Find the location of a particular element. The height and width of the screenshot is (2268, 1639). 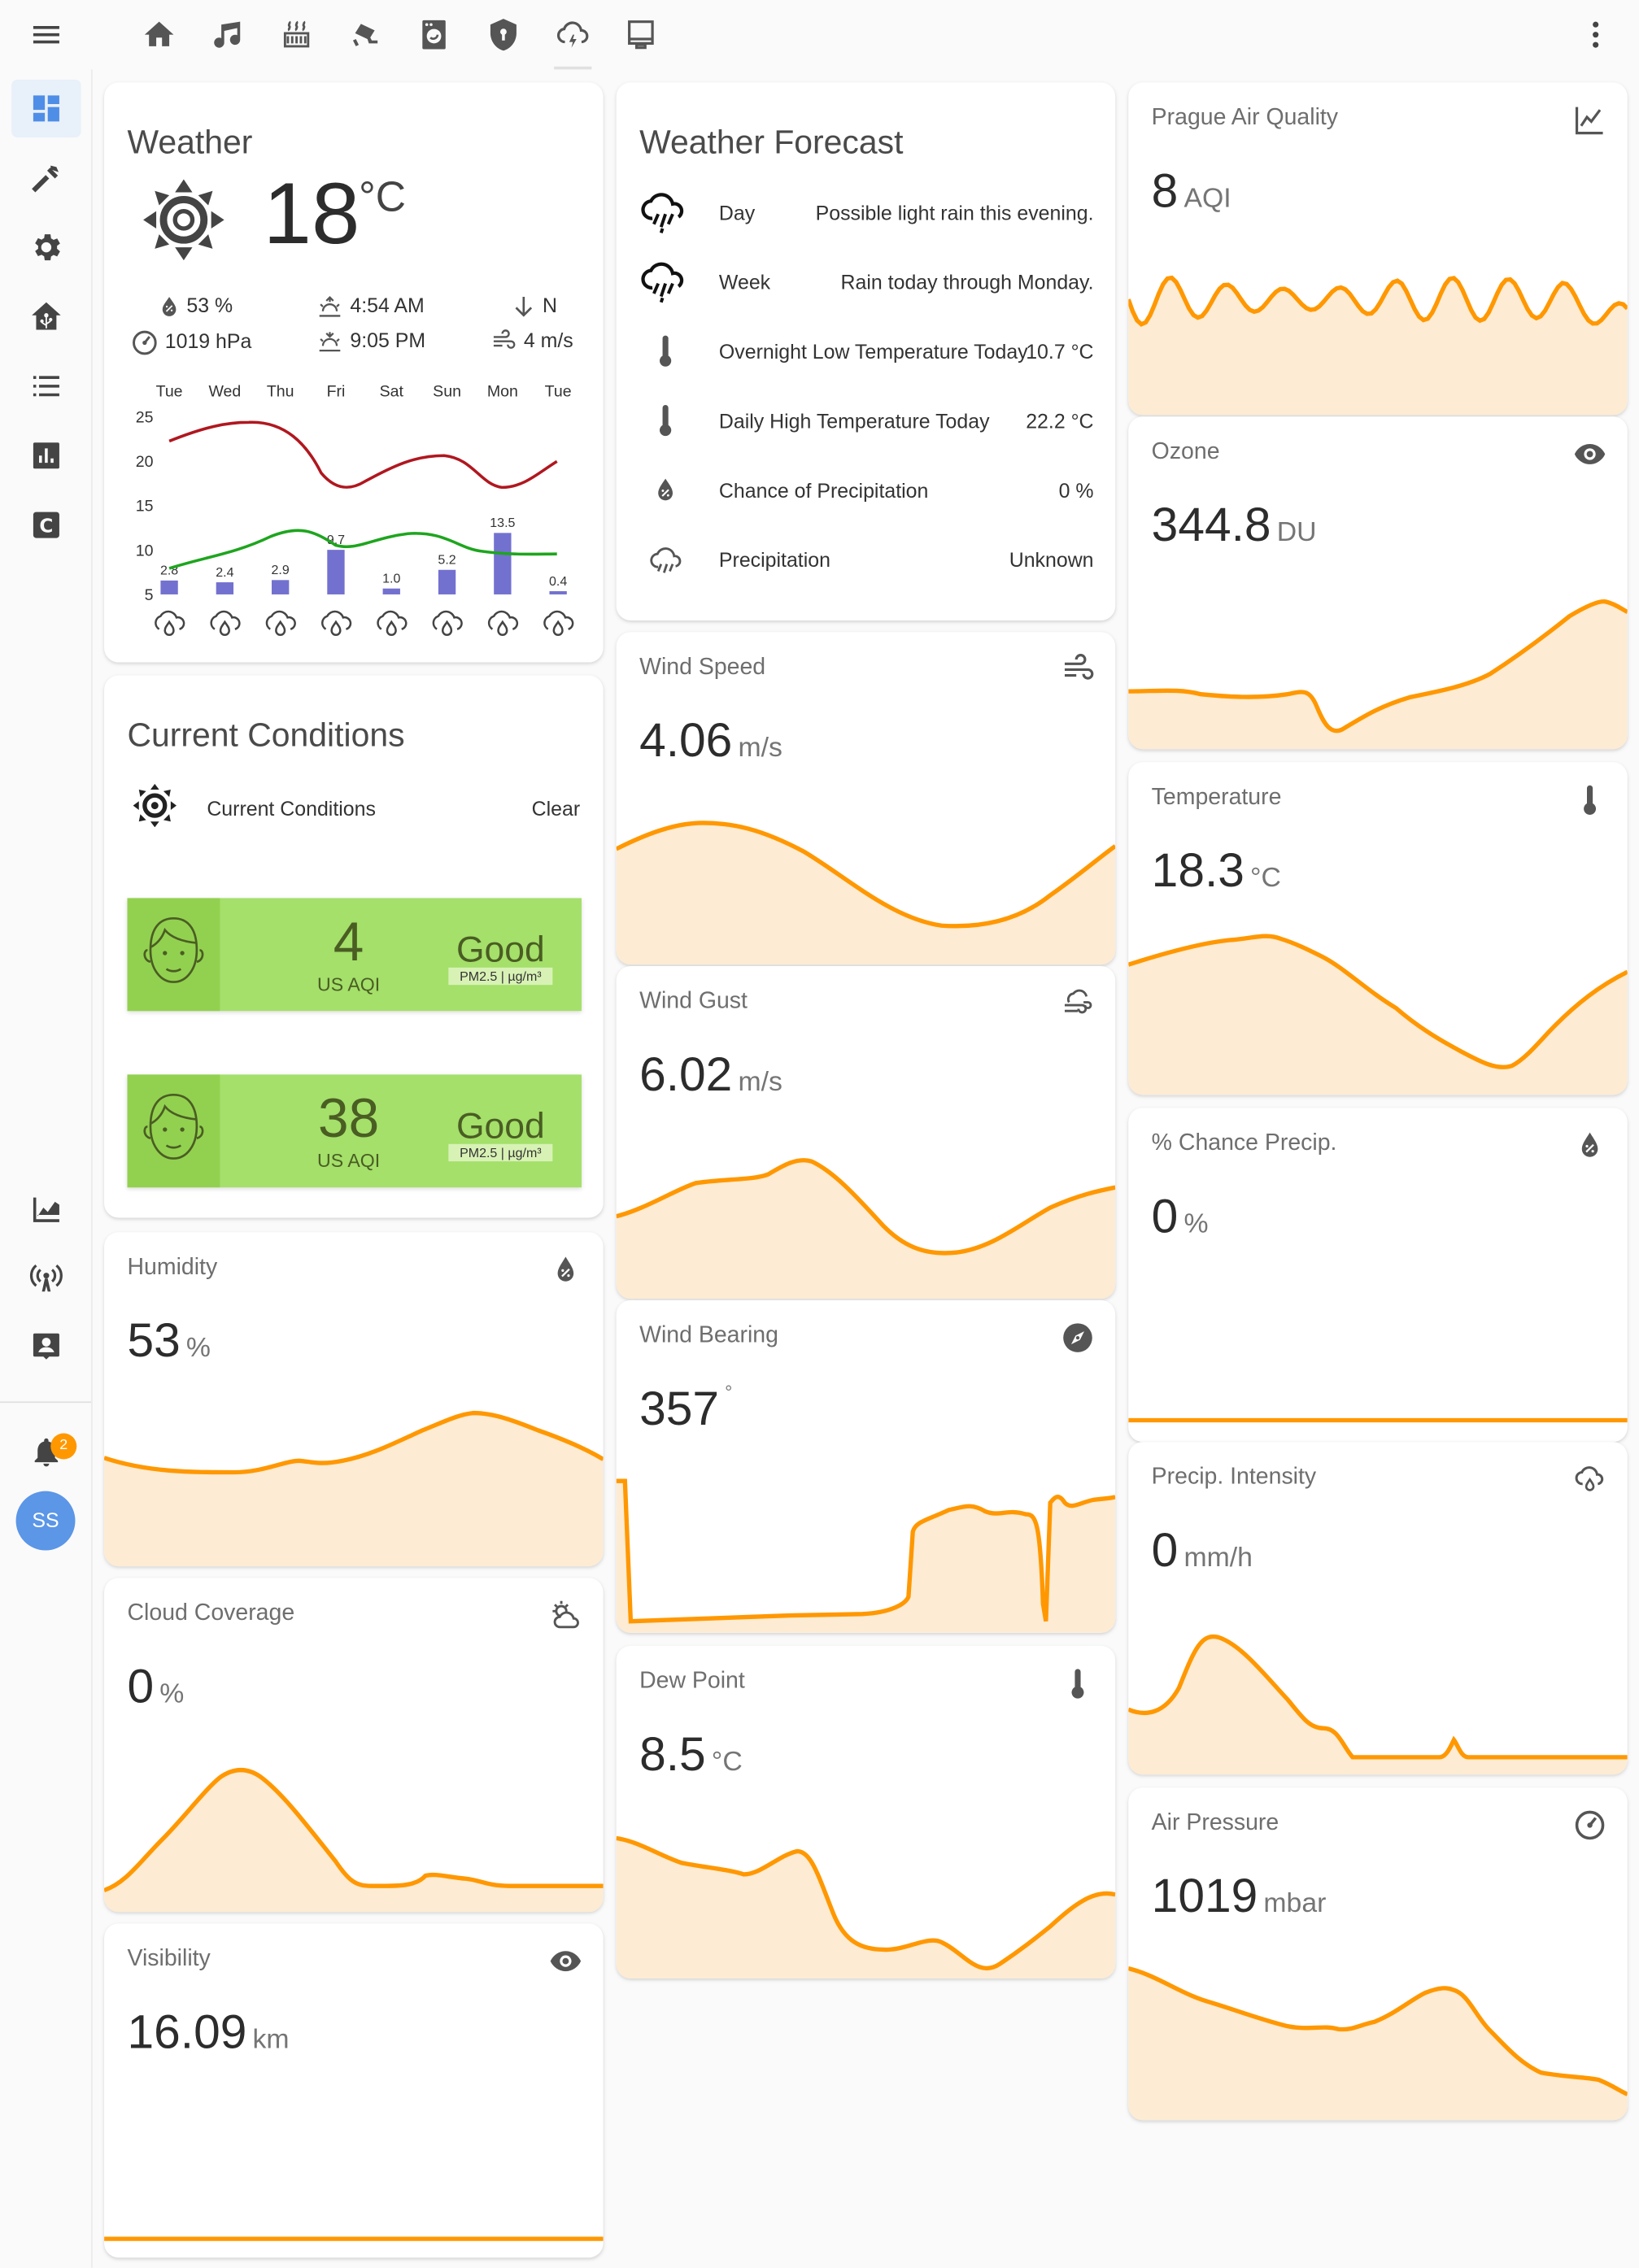

wind-icon is located at coordinates (504, 339).